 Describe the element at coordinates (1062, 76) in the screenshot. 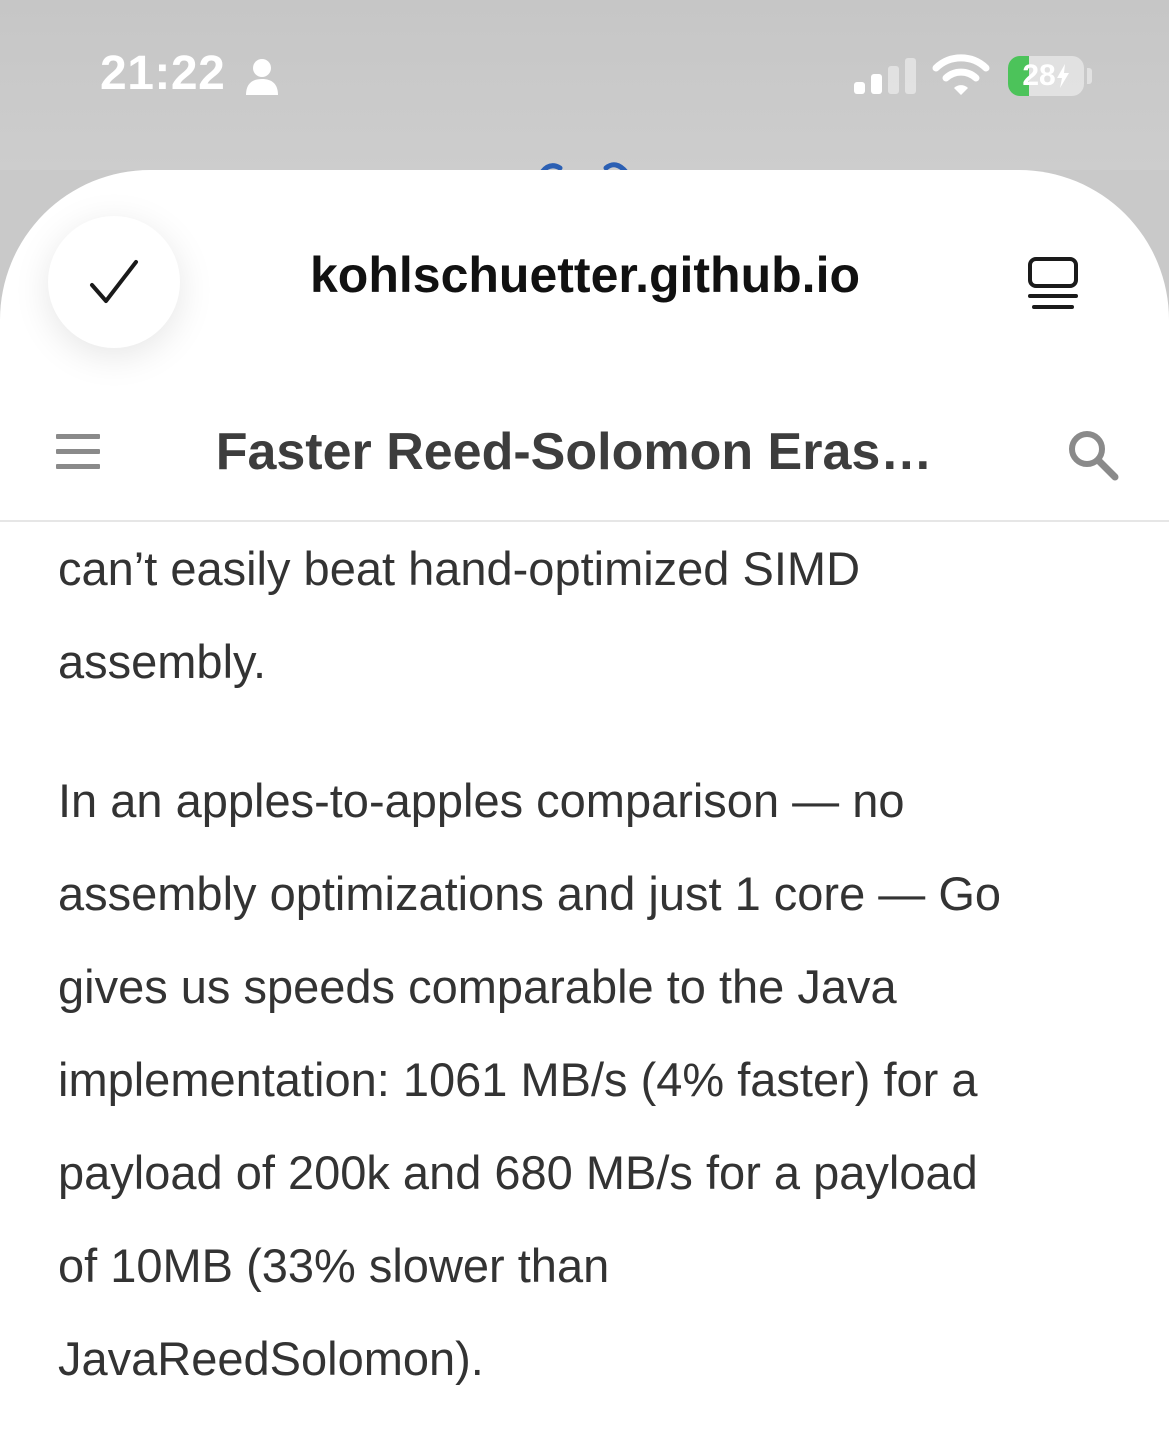

I see `charging-bolt-icon` at that location.